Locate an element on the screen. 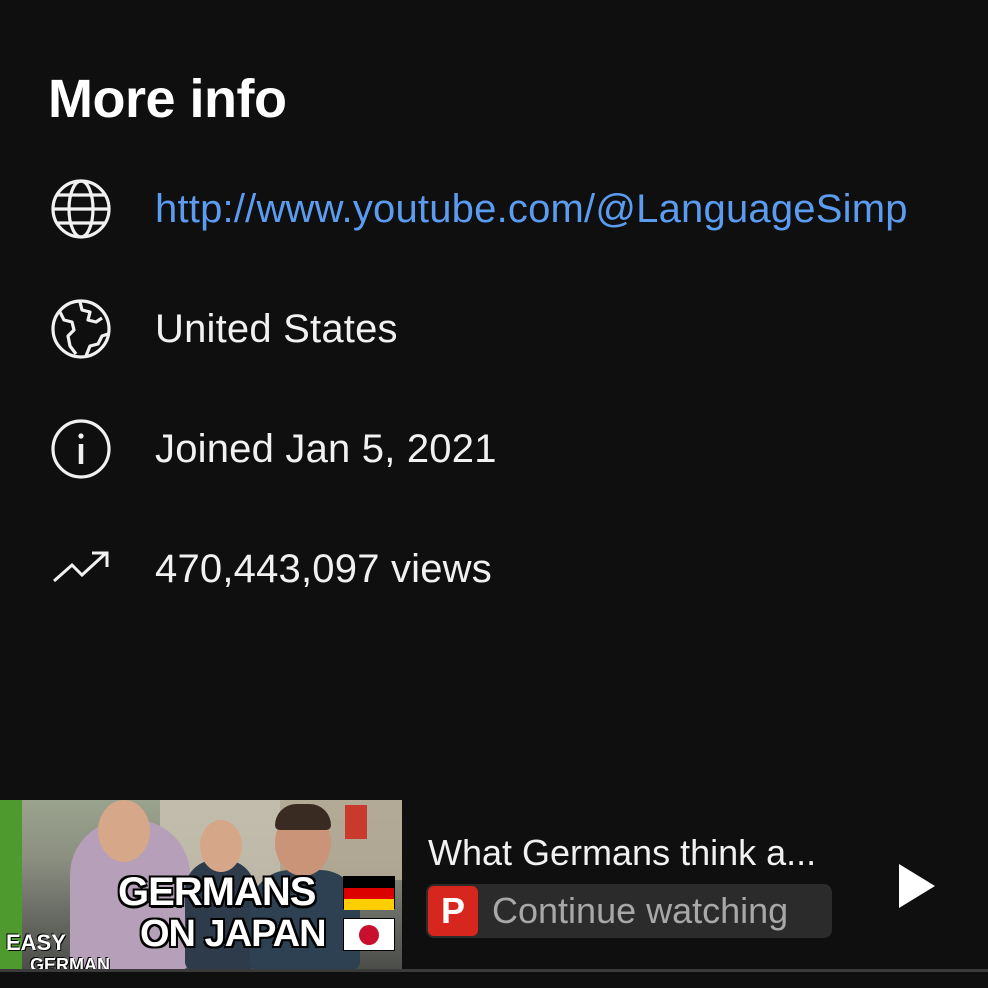  play-button is located at coordinates (917, 886).